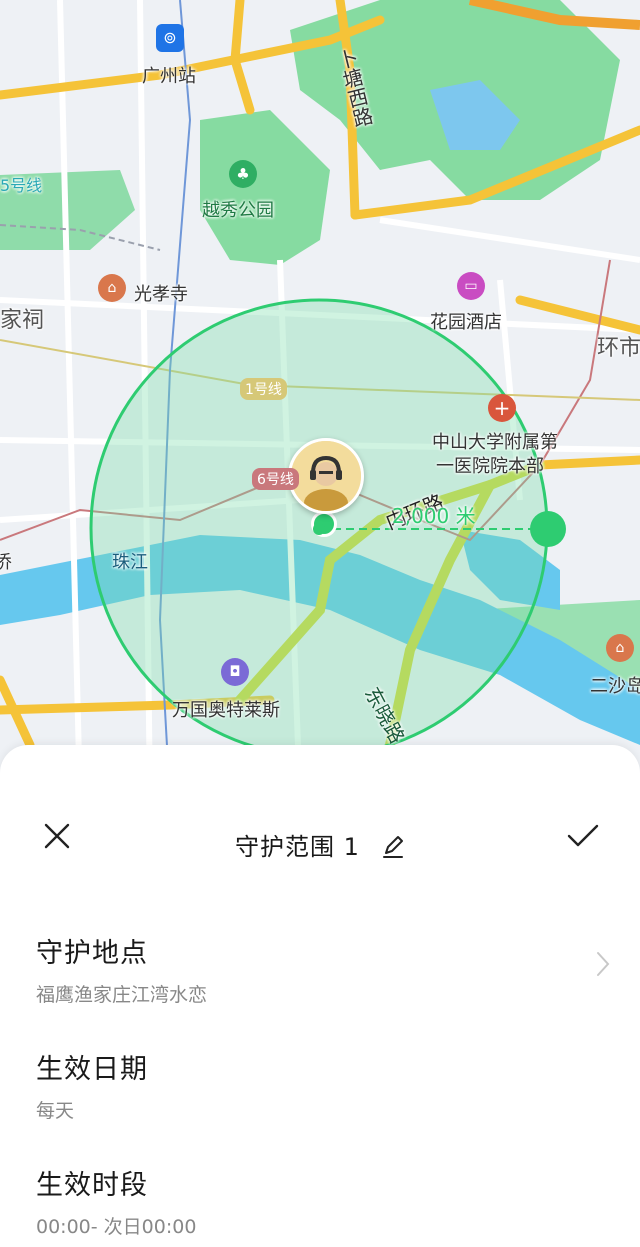 This screenshot has height=1247, width=640. I want to click on map-label-family-temple: 家祠, so click(22, 320).